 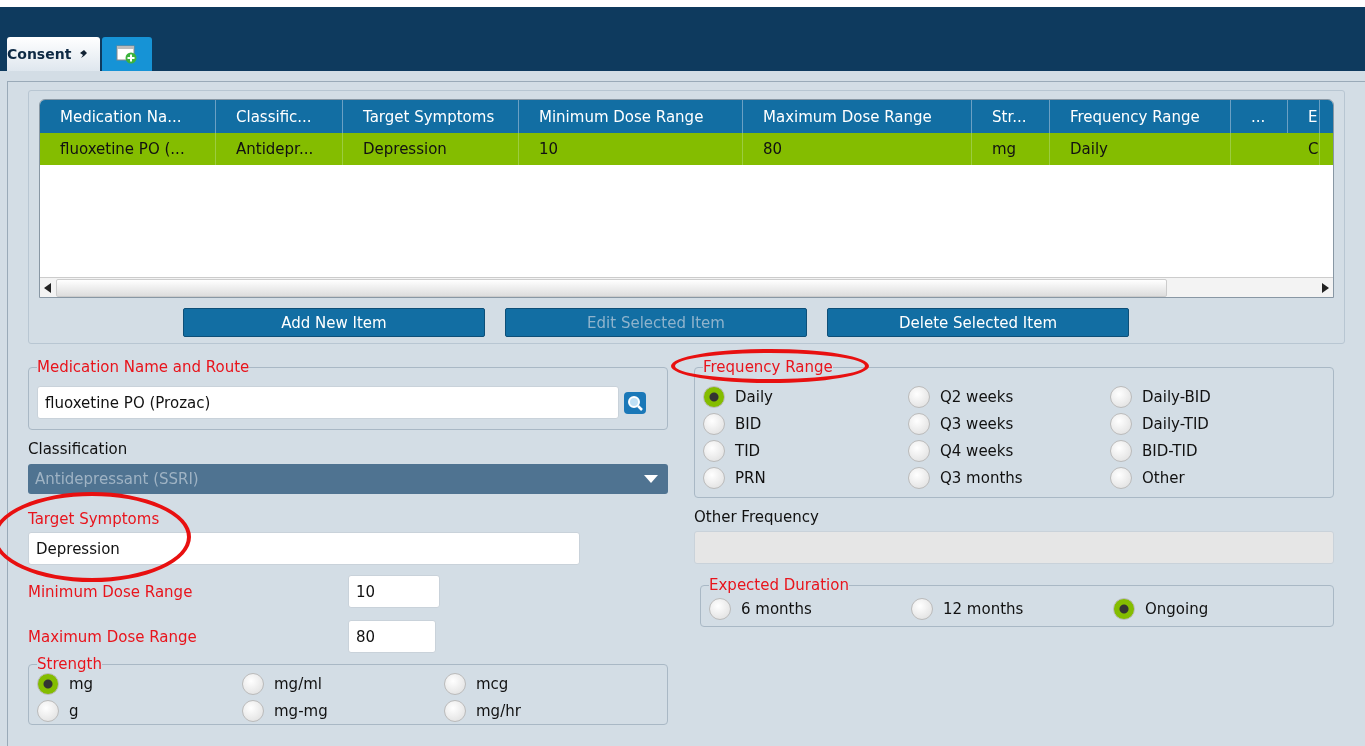 I want to click on radio-option: Q2 weeks, so click(x=961, y=397).